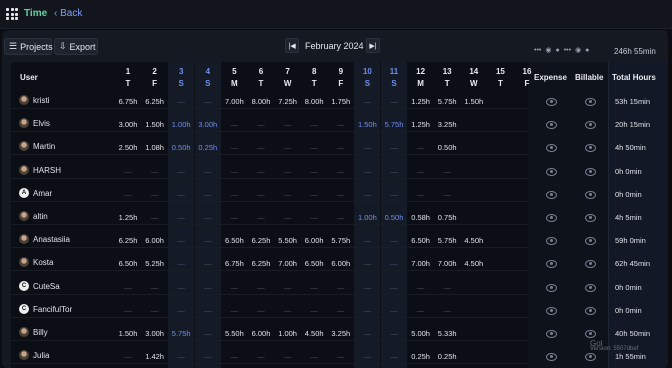  I want to click on projects-button: ☰ Projects, so click(28, 46).